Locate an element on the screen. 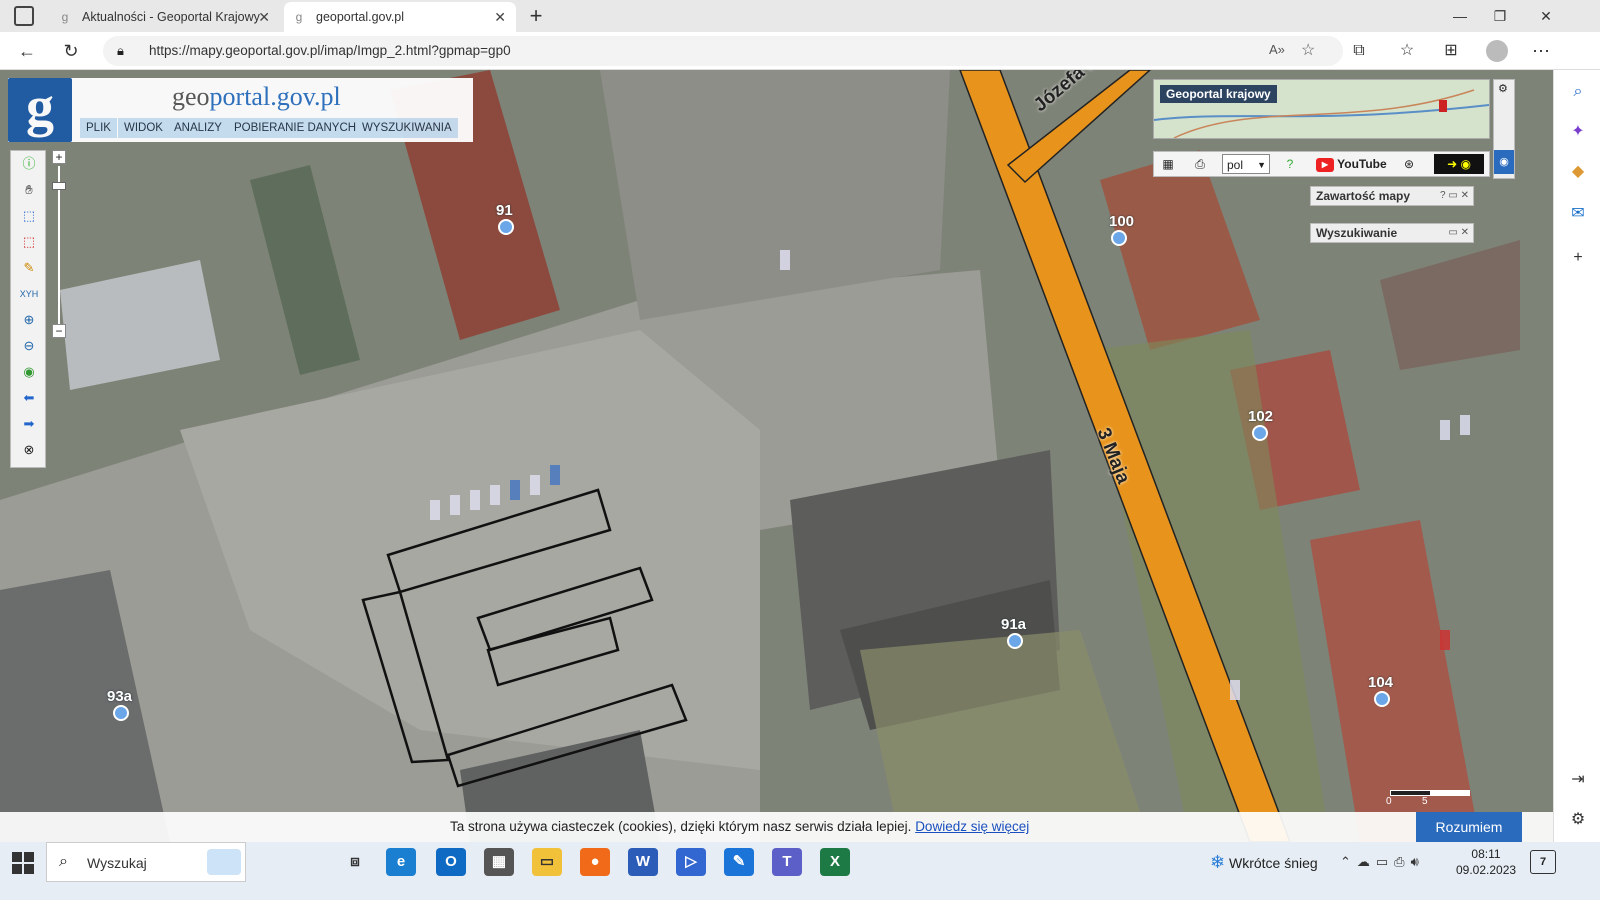 This screenshot has width=1600, height=900. read-aloud-icon: A» is located at coordinates (1277, 49).